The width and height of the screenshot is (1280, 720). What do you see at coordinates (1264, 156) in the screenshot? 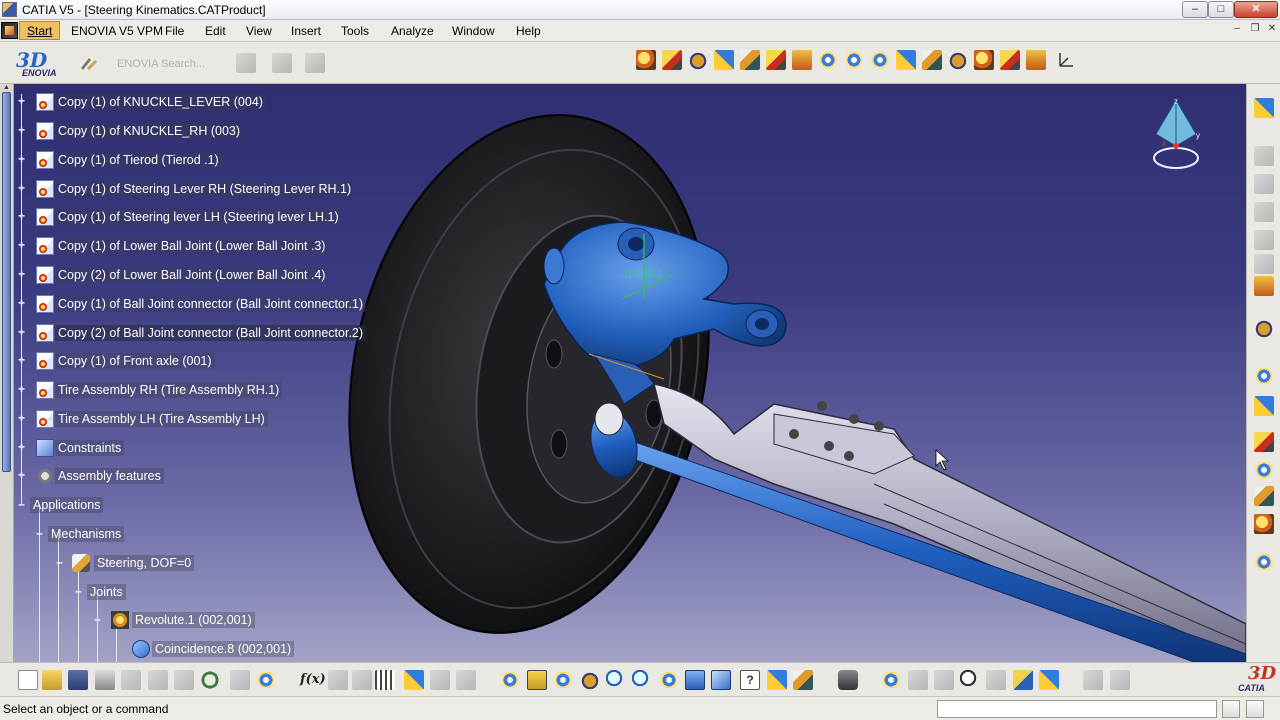
I see `compile-simulation-icon` at bounding box center [1264, 156].